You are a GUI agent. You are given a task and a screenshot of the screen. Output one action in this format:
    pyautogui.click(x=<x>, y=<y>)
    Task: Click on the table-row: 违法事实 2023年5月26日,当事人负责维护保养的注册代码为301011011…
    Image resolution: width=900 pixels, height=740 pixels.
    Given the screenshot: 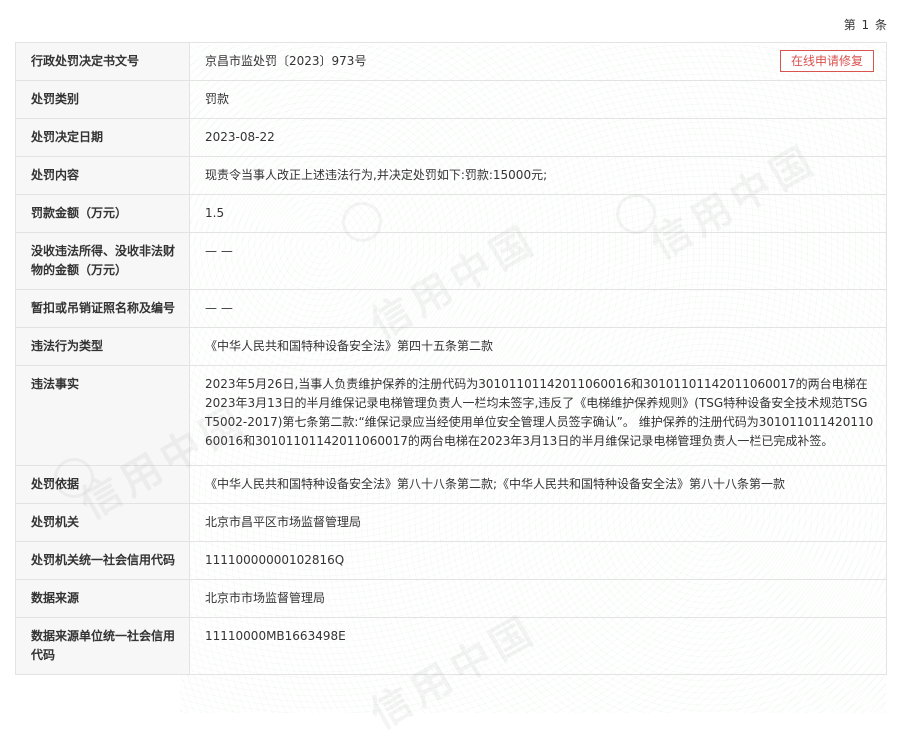 What is the action you would take?
    pyautogui.click(x=451, y=415)
    